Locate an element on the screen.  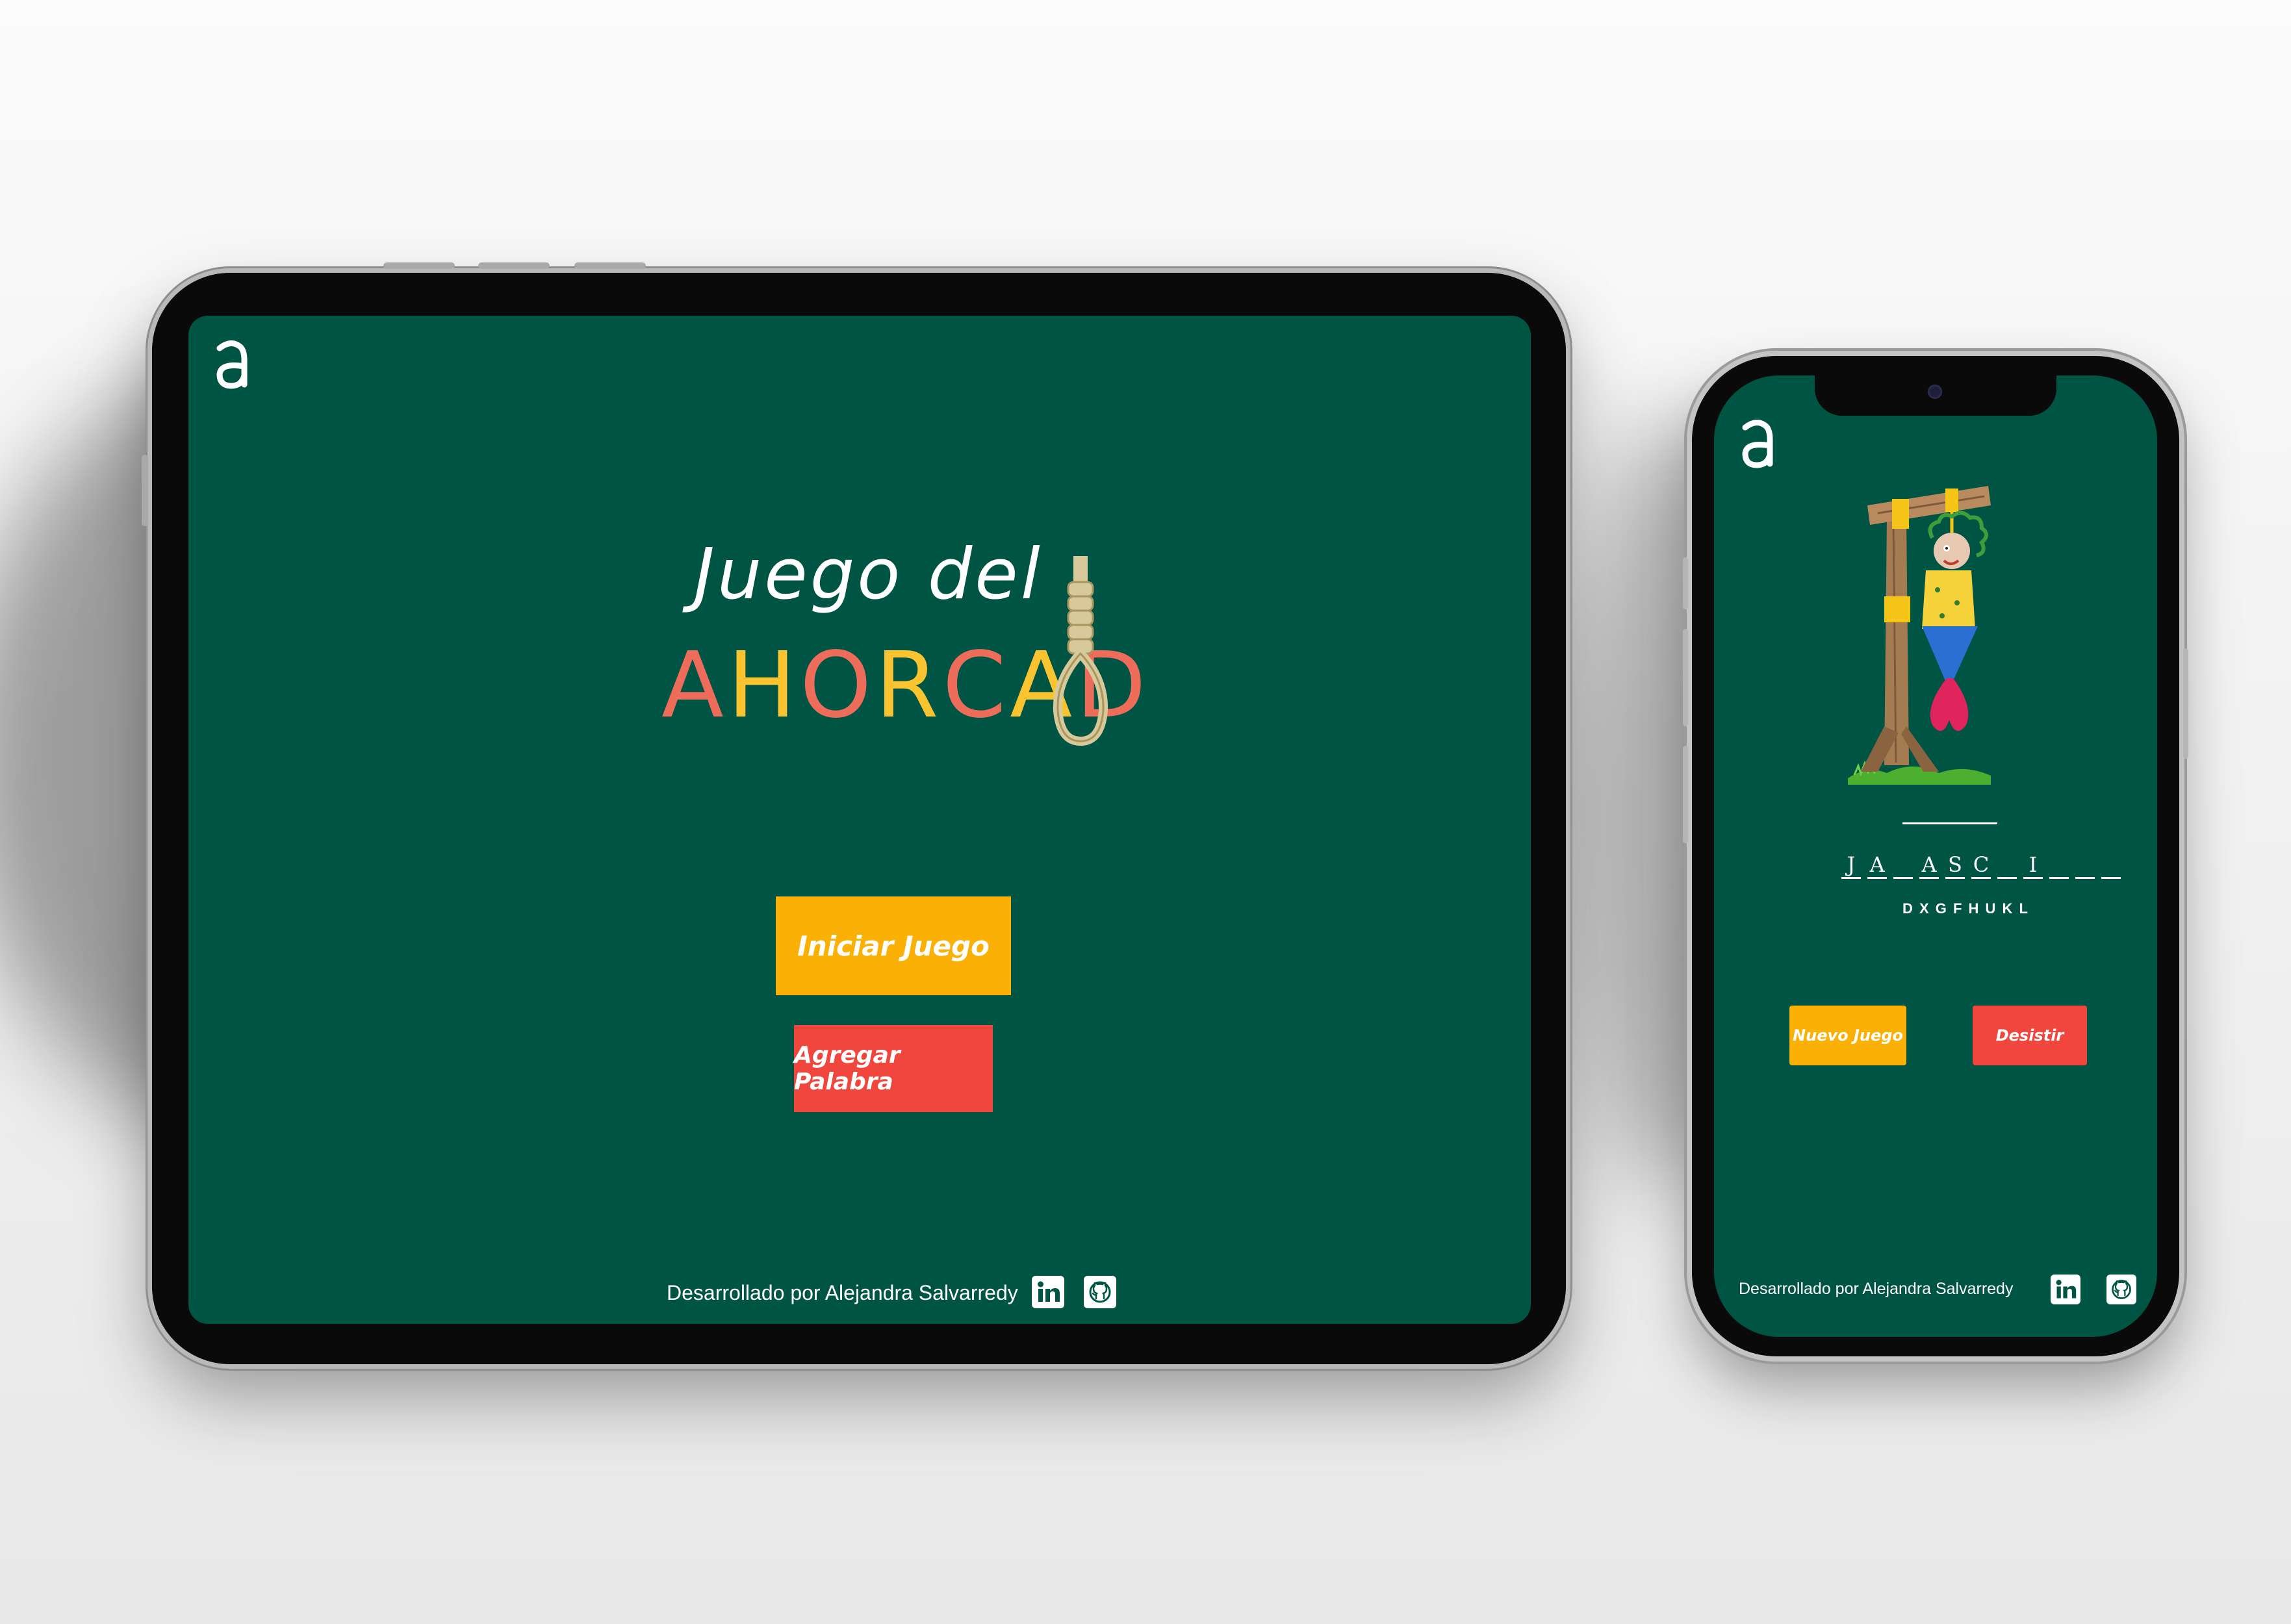
ahorcado-letter: H is located at coordinates (763, 686).